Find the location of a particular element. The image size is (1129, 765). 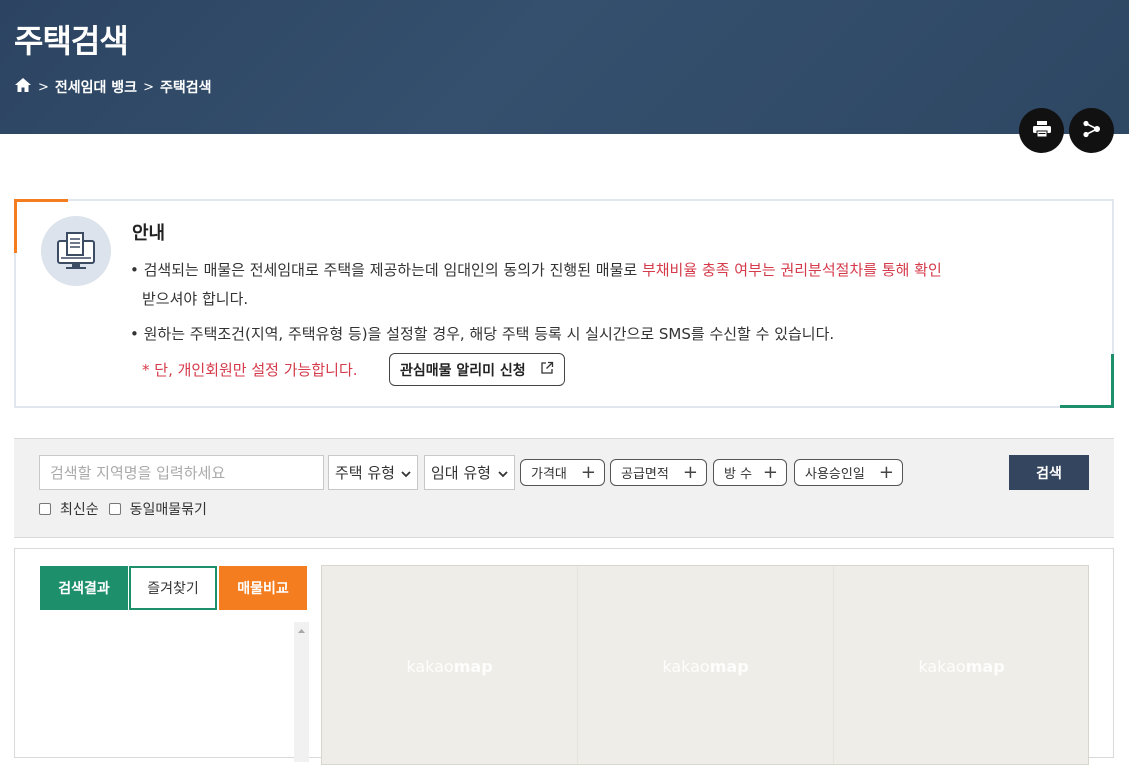

tab-search-results: 검색결과 is located at coordinates (84, 588).